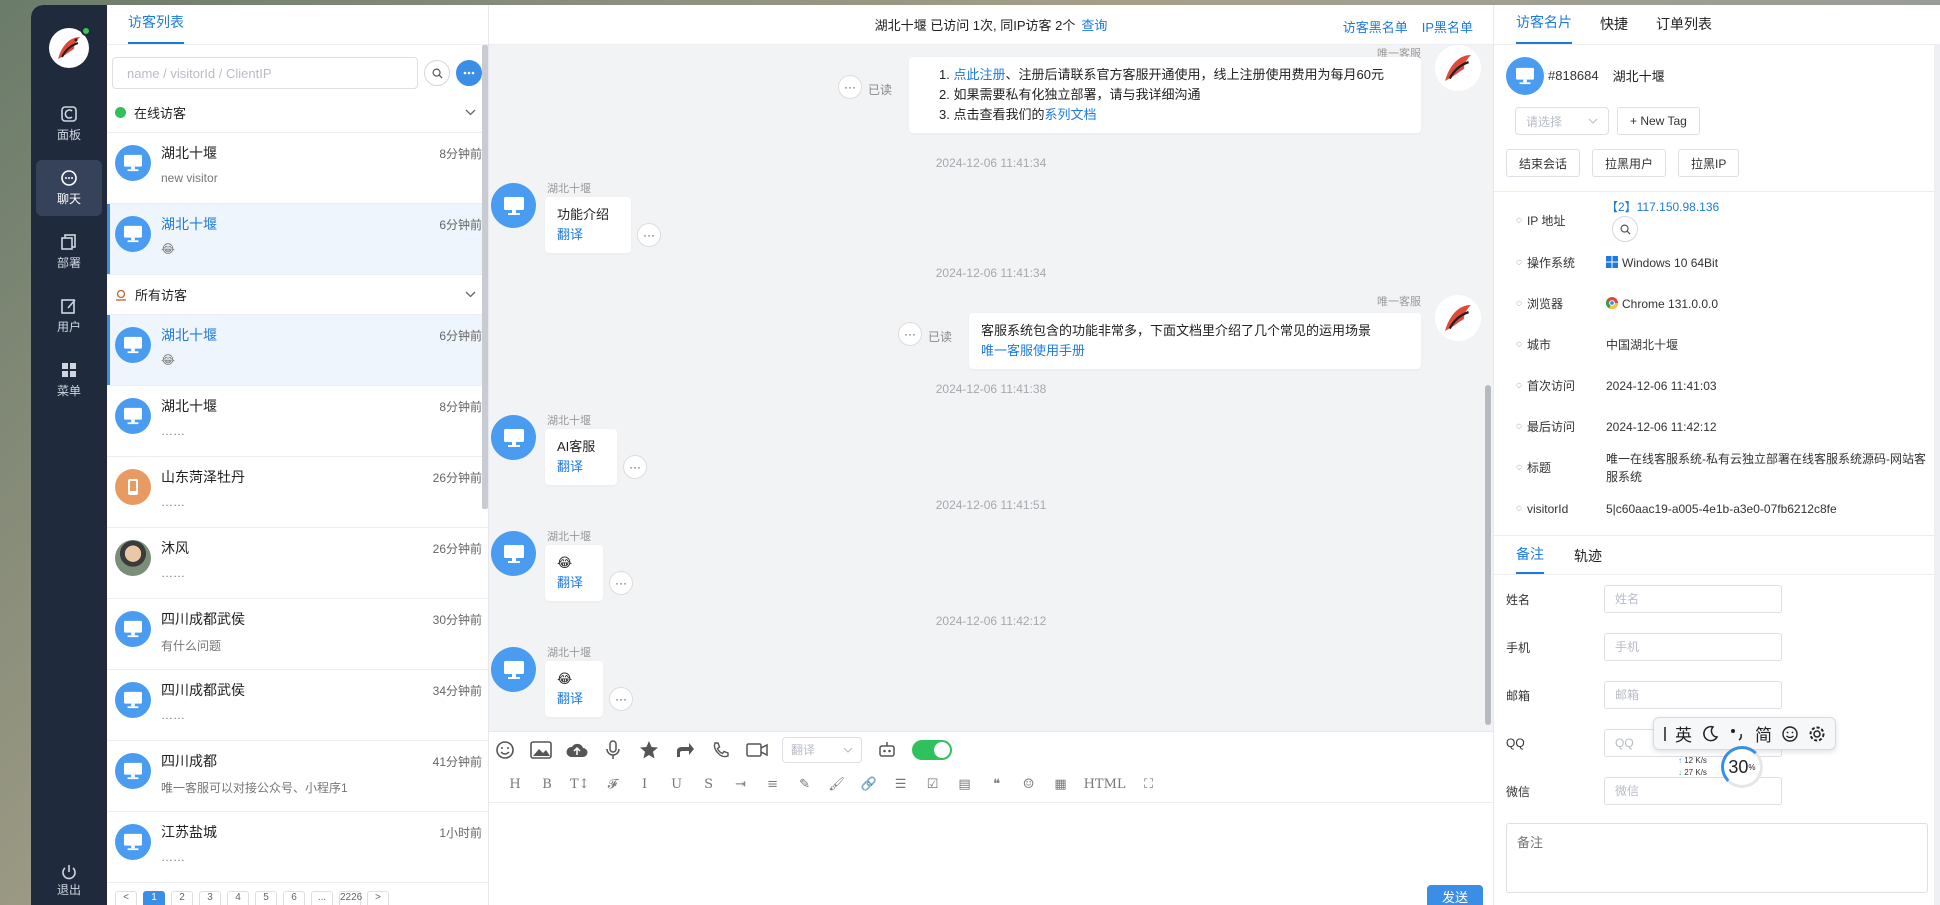 The width and height of the screenshot is (1940, 905). Describe the element at coordinates (297, 113) in the screenshot. I see `online-visitors-group: 在线访客` at that location.